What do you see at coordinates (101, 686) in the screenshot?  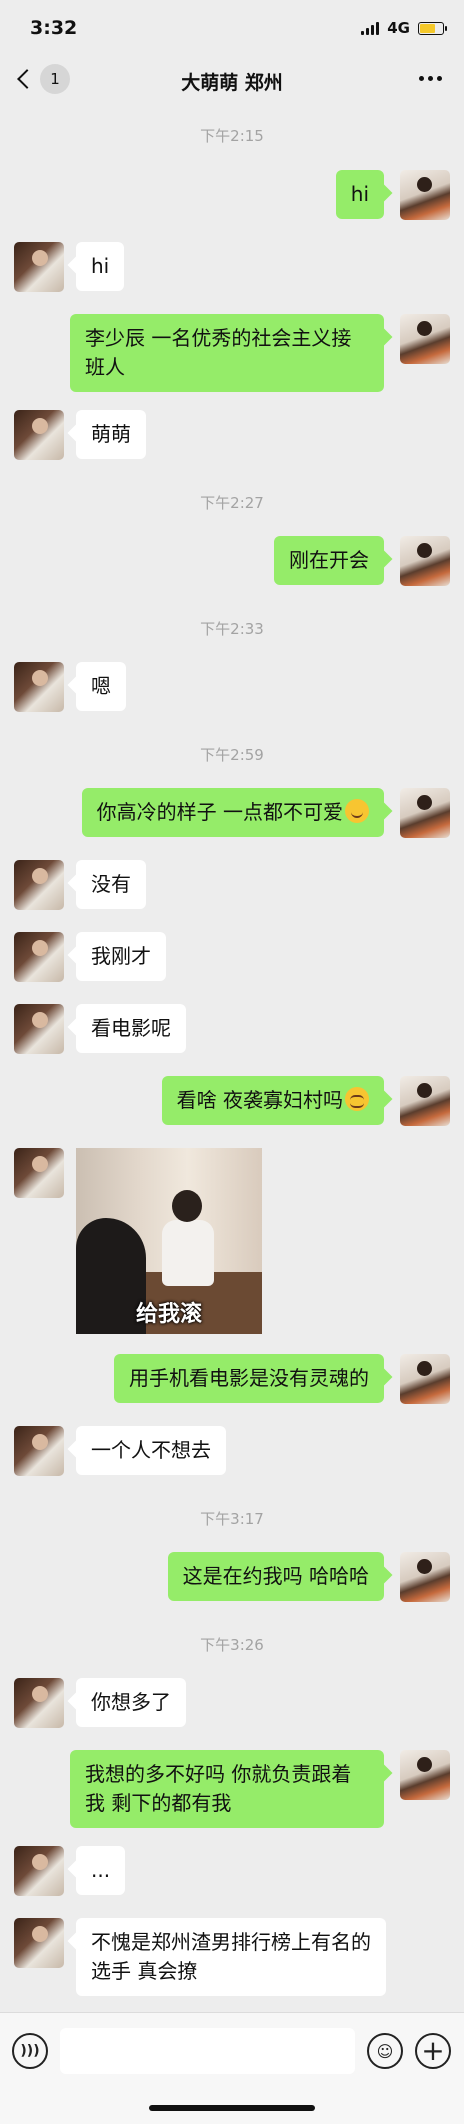 I see `message-bubble-received: 嗯` at bounding box center [101, 686].